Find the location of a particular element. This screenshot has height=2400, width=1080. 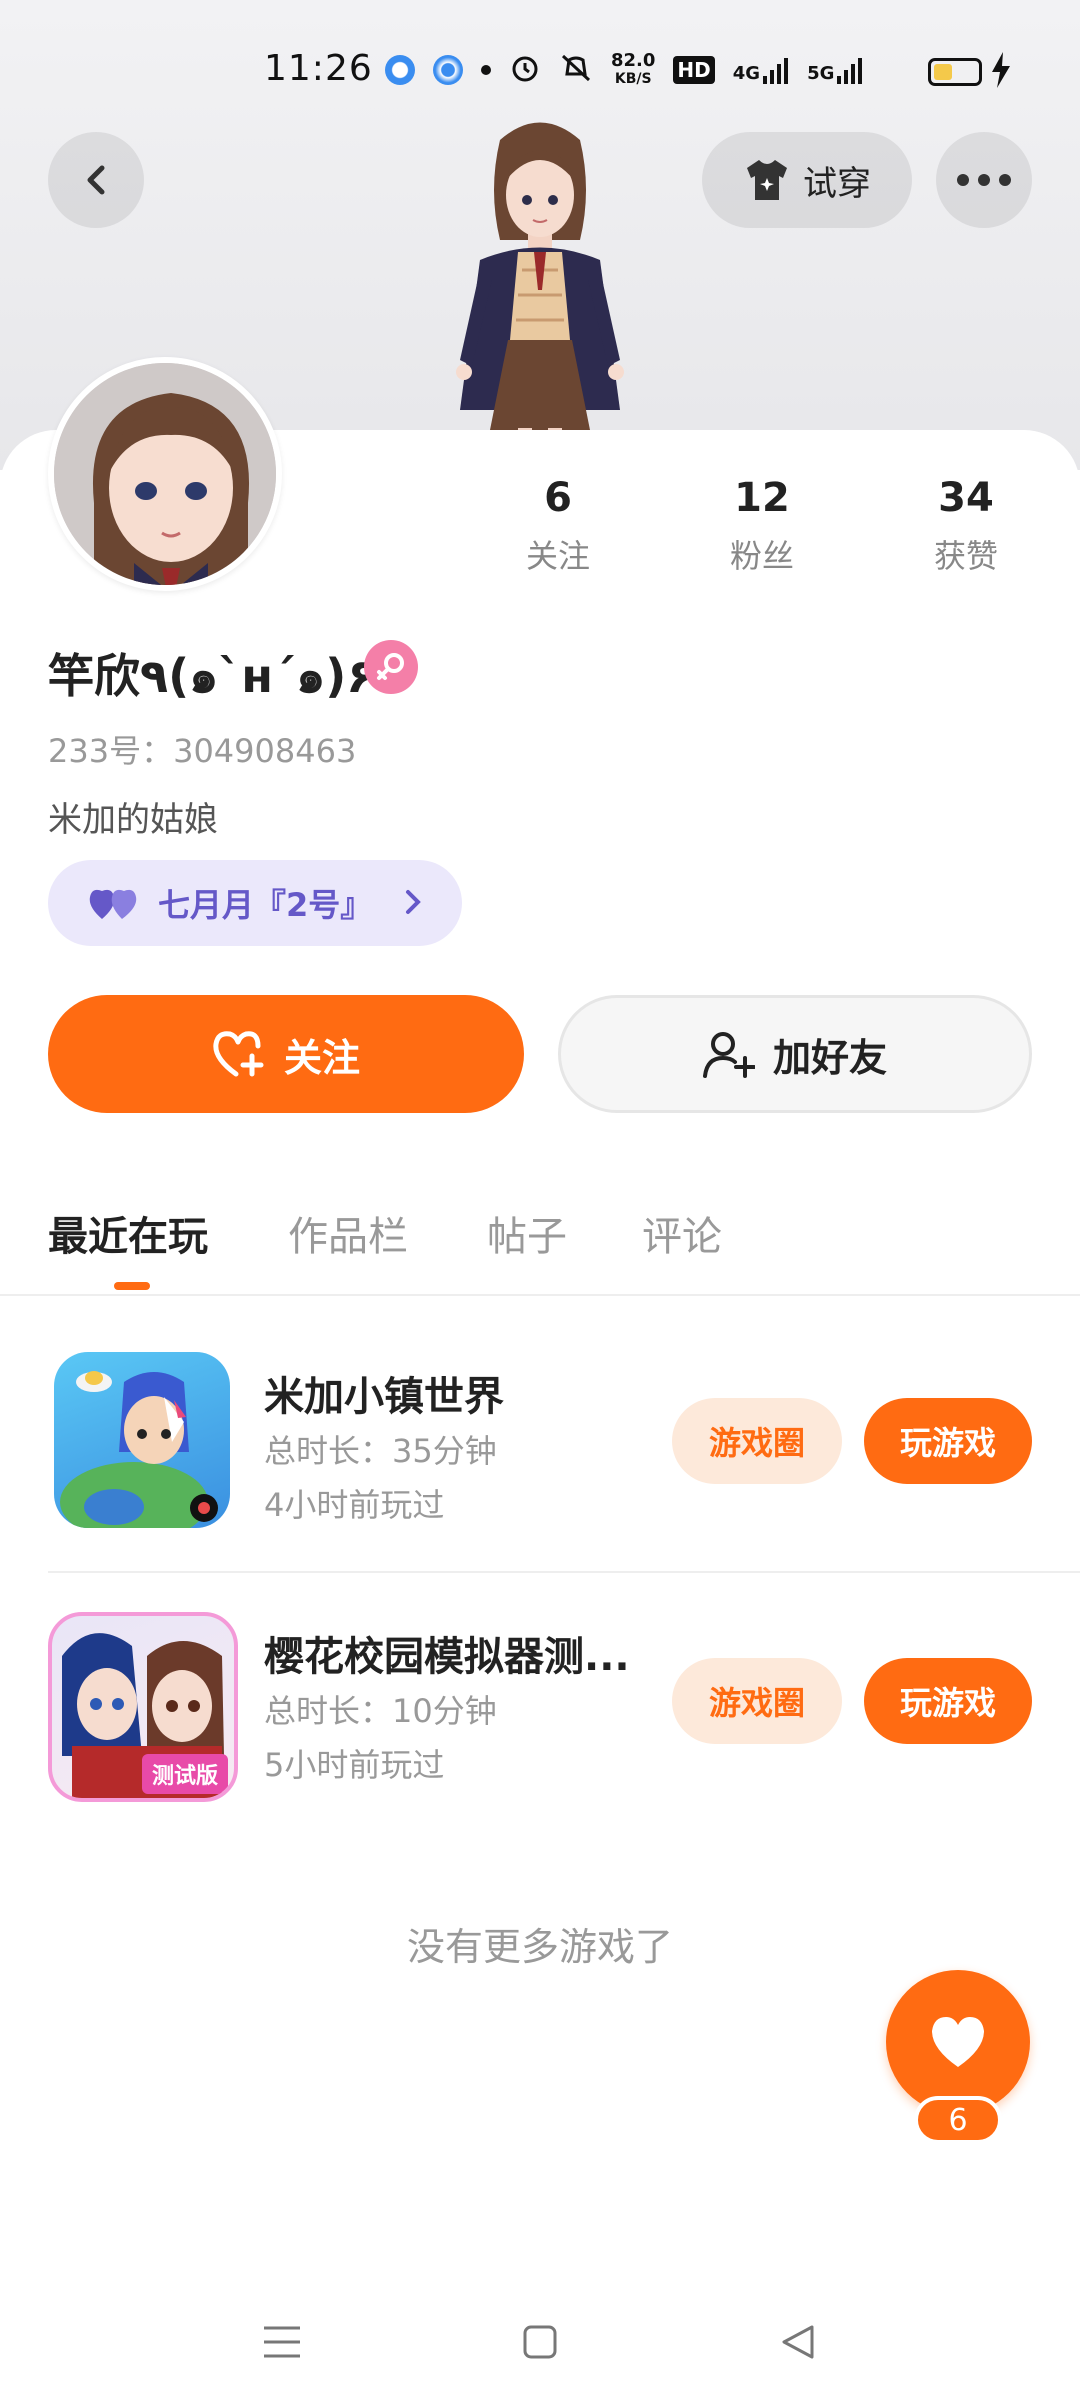

back-button is located at coordinates (96, 180).